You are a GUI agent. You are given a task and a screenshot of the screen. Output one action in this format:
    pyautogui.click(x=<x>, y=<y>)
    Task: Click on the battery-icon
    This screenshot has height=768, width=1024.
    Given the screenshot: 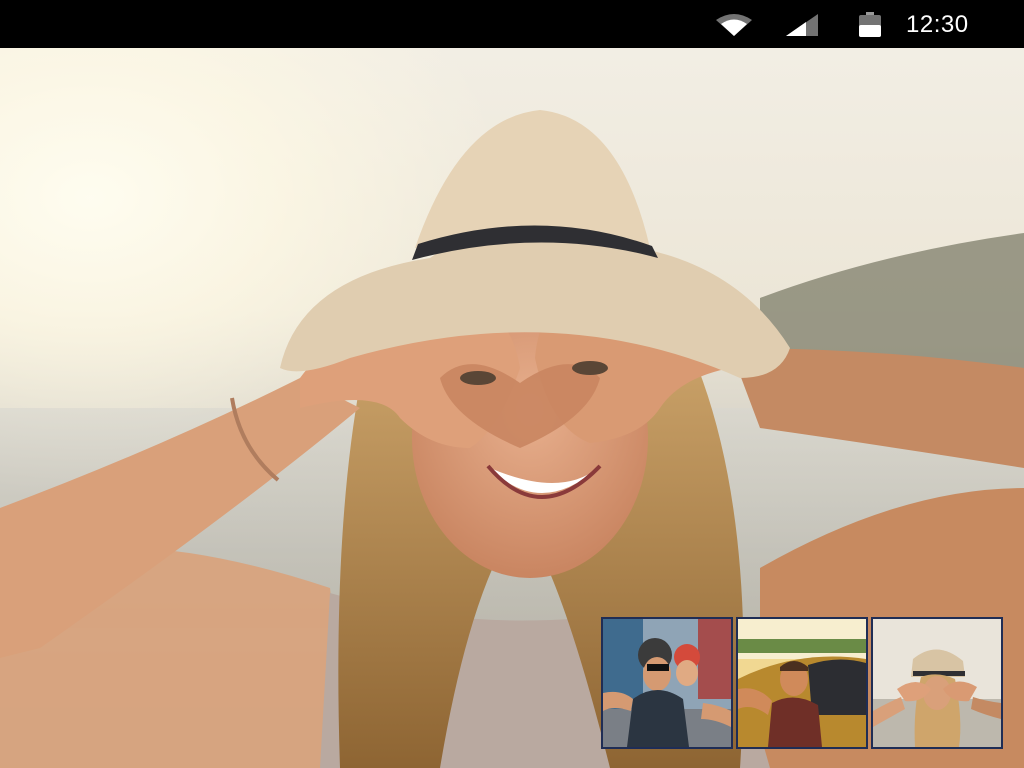 What is the action you would take?
    pyautogui.click(x=870, y=27)
    